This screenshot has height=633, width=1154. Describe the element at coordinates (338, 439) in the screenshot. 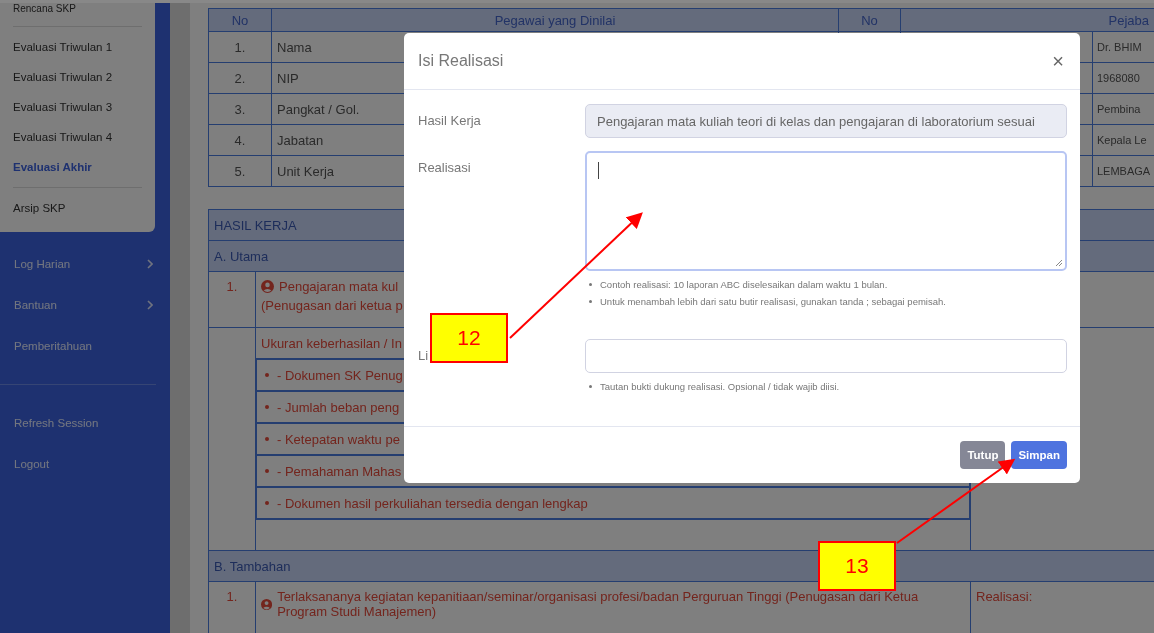

I see `indicator-text: - Ketepatan waktu pe` at that location.